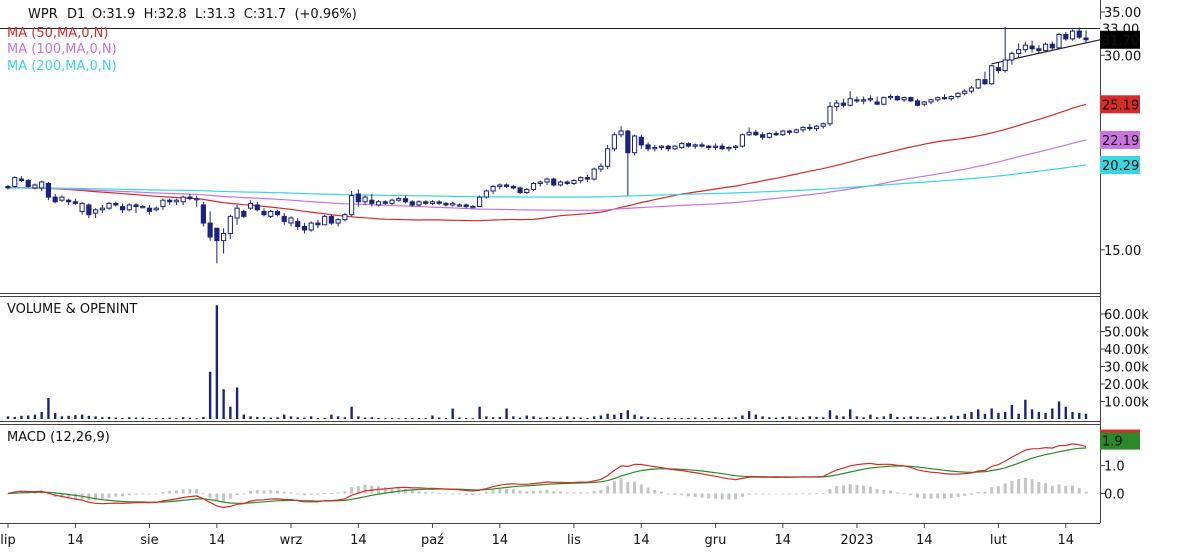  I want to click on x-tick-label: gru, so click(716, 540).